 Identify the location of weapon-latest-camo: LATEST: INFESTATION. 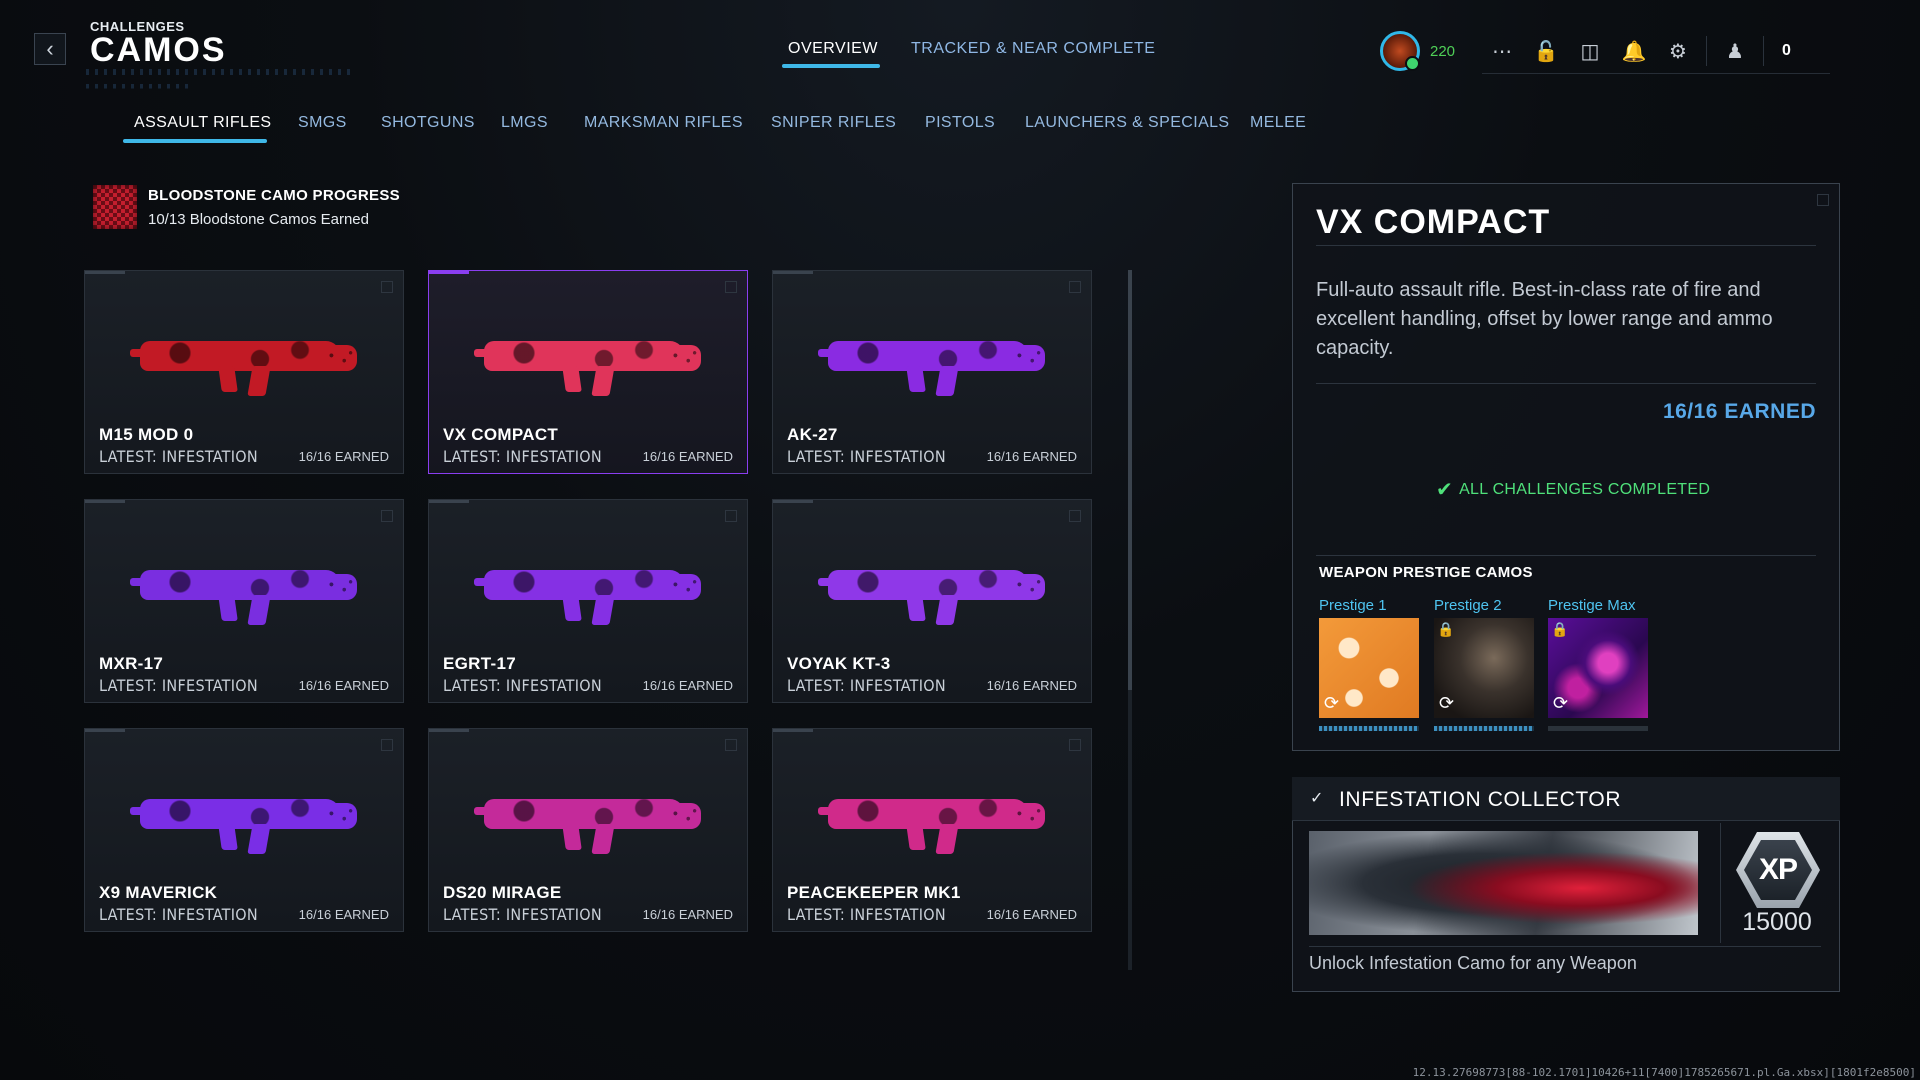
(178, 456).